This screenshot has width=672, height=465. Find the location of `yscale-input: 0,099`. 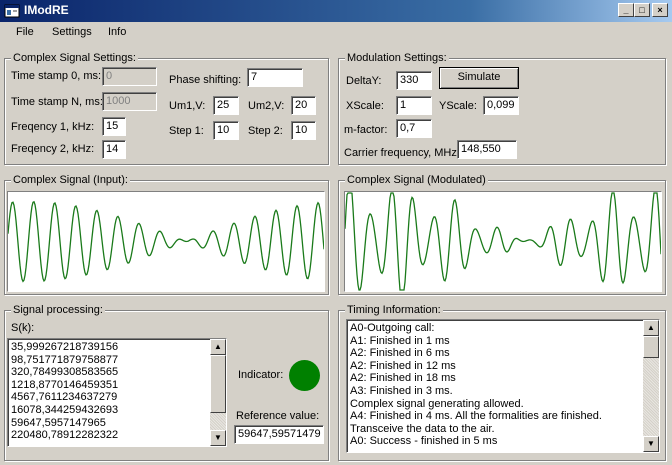

yscale-input: 0,099 is located at coordinates (501, 105).